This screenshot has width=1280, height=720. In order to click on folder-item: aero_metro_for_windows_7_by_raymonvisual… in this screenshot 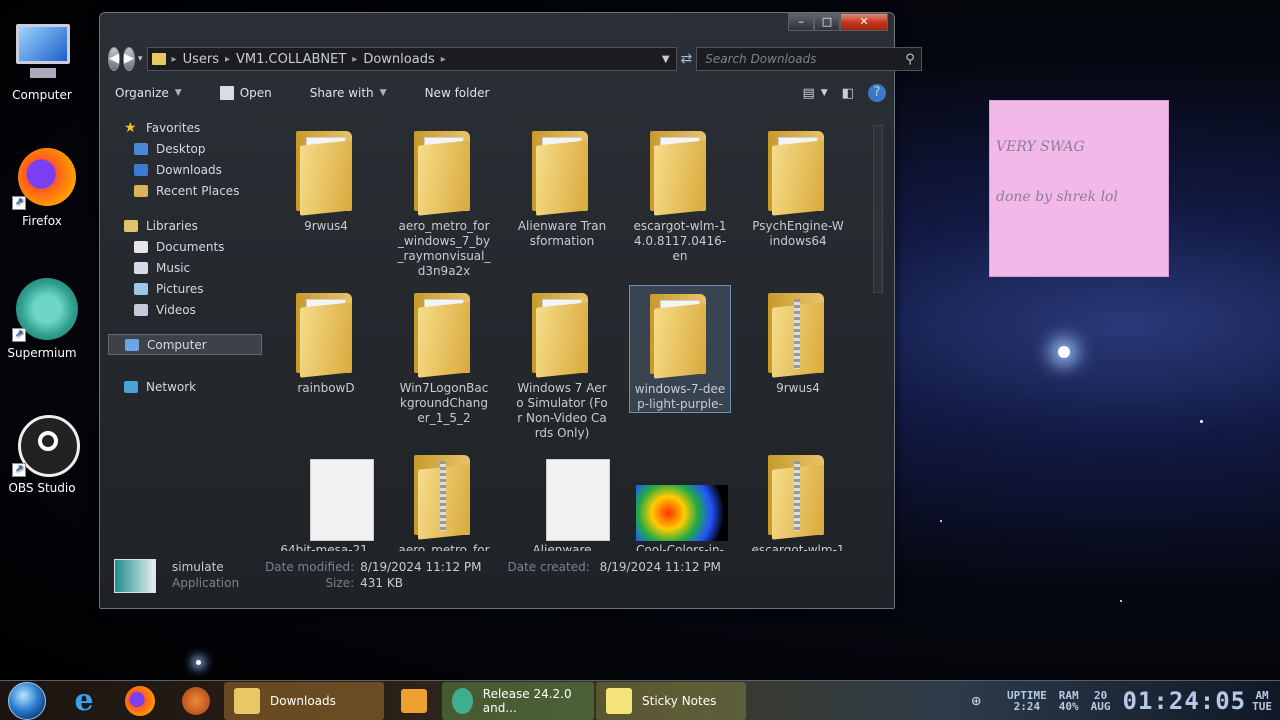, I will do `click(444, 201)`.